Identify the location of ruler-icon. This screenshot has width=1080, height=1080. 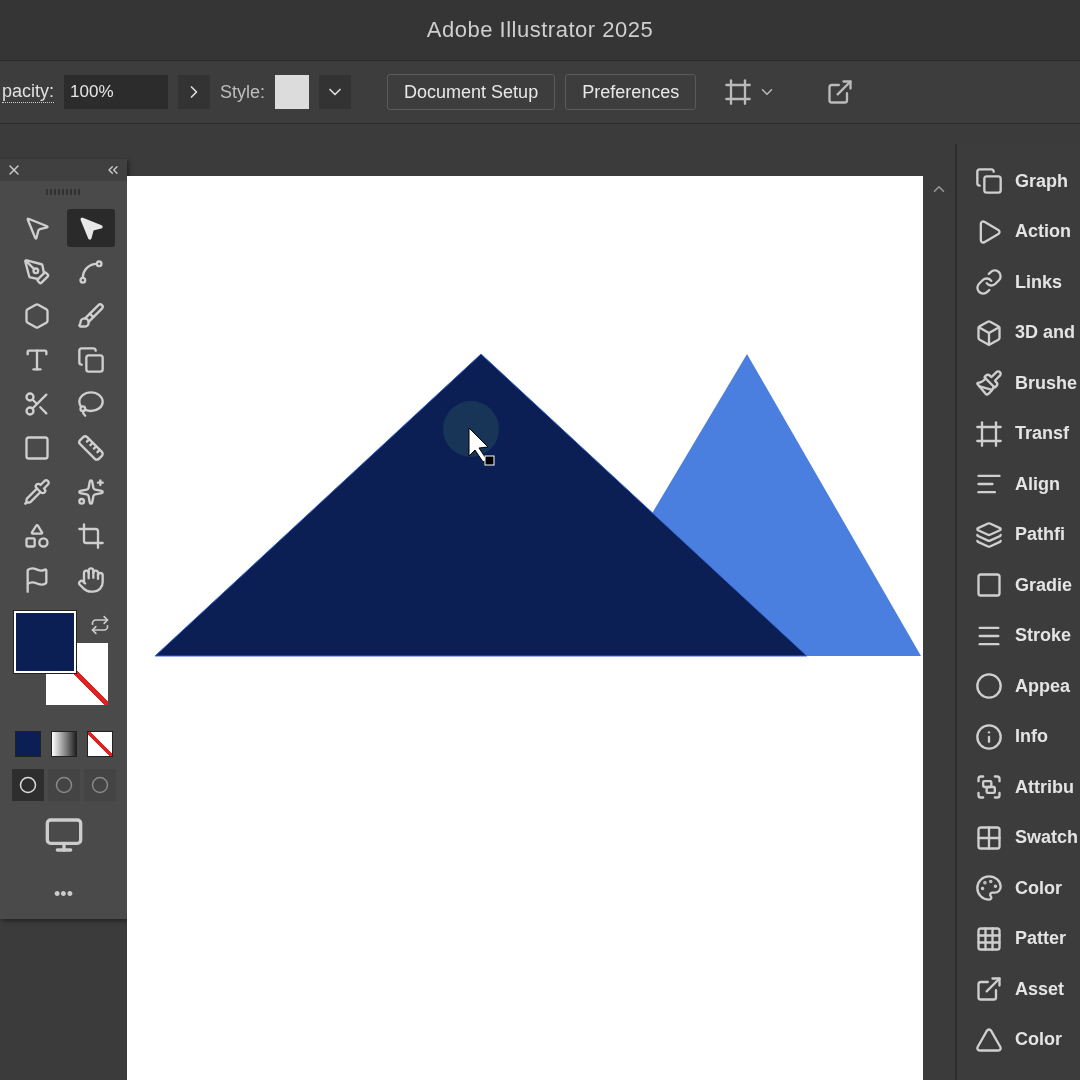
(90, 448).